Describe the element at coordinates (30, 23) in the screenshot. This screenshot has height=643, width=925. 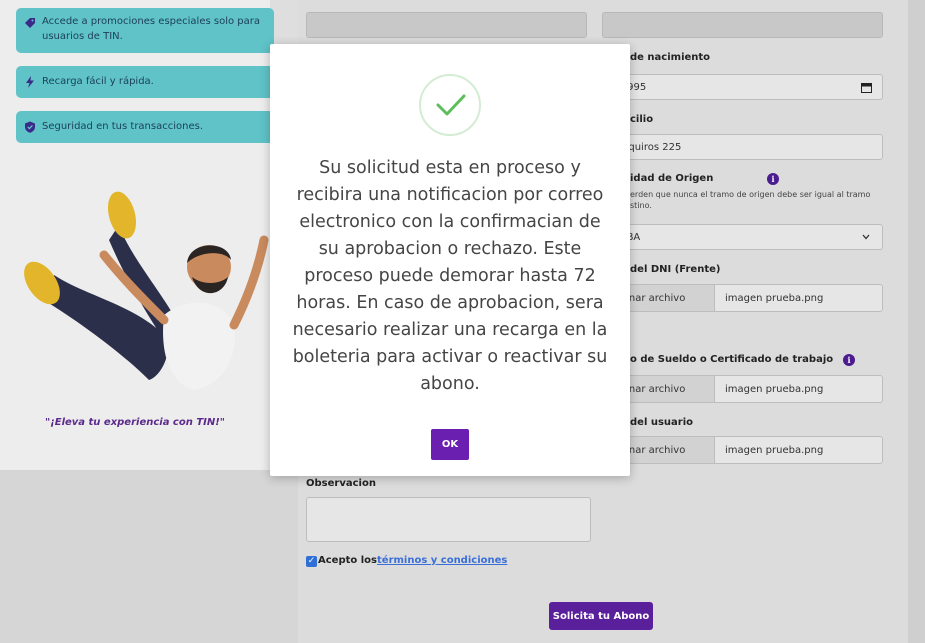
I see `tag-icon` at that location.